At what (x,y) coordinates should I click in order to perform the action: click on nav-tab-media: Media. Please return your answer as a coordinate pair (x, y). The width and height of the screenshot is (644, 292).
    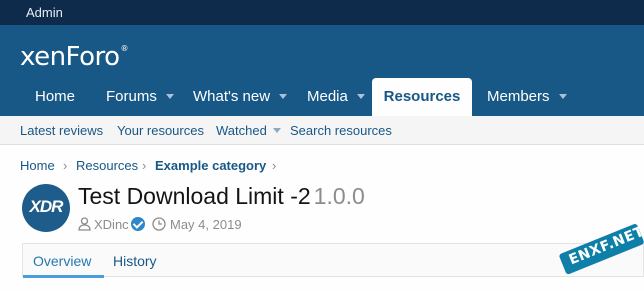
    Looking at the image, I should click on (336, 97).